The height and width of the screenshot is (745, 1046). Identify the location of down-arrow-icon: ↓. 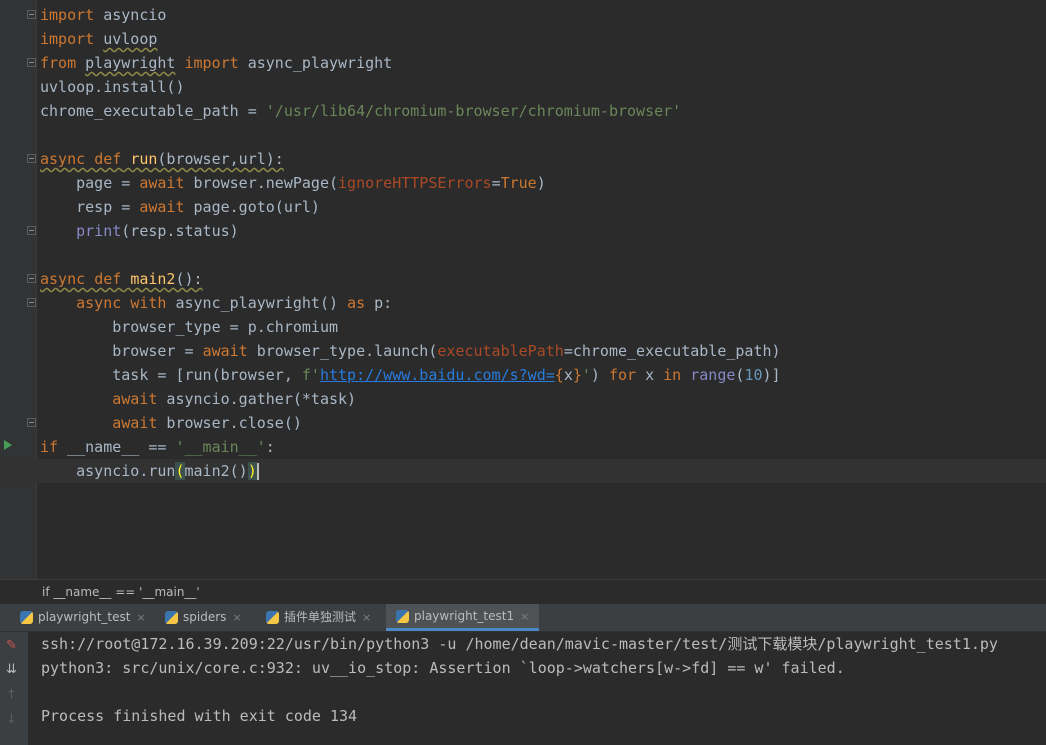
(11, 719).